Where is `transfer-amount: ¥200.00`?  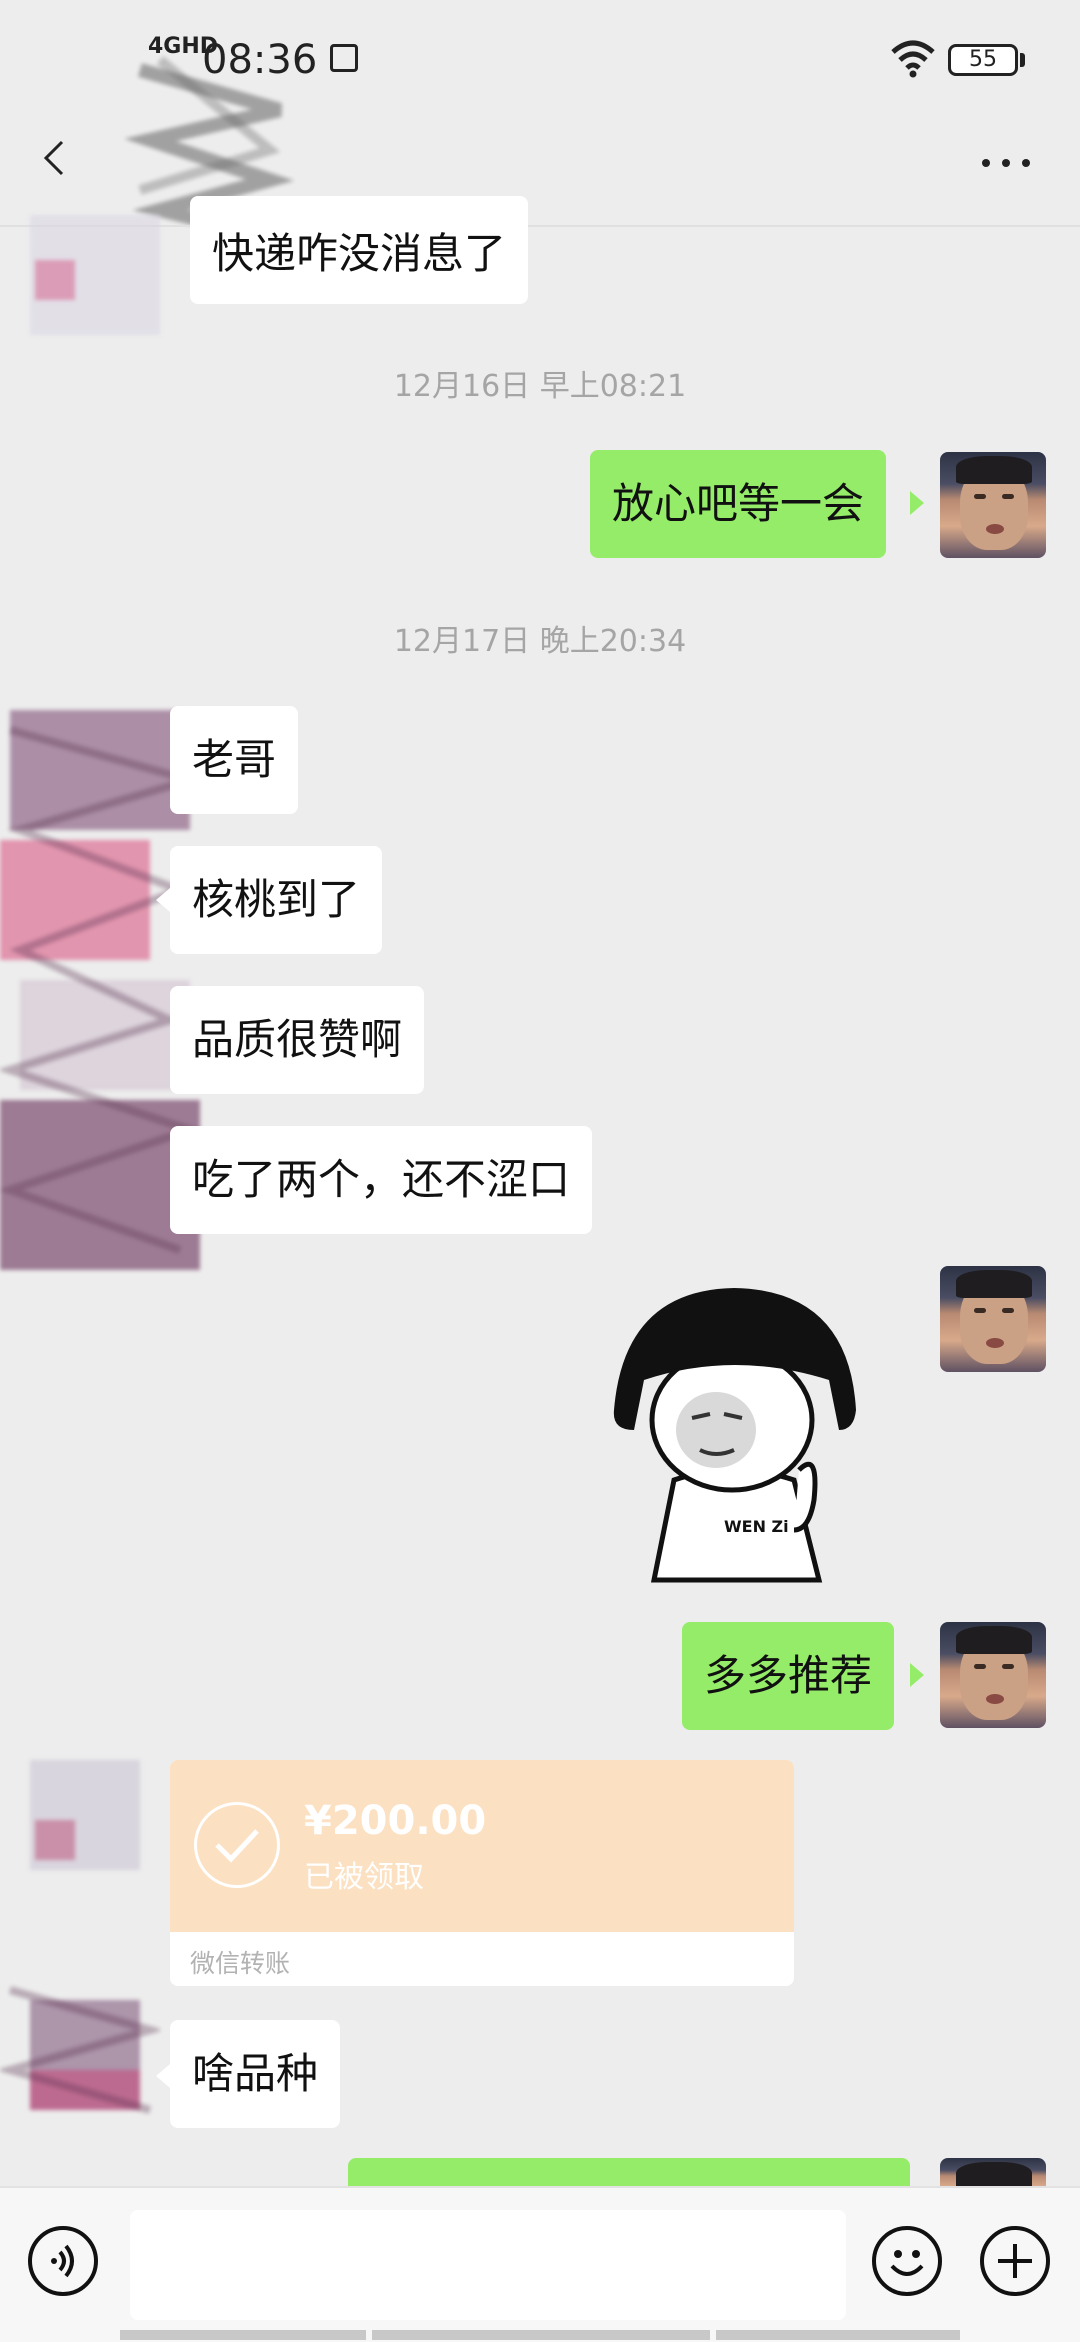 transfer-amount: ¥200.00 is located at coordinates (395, 1821).